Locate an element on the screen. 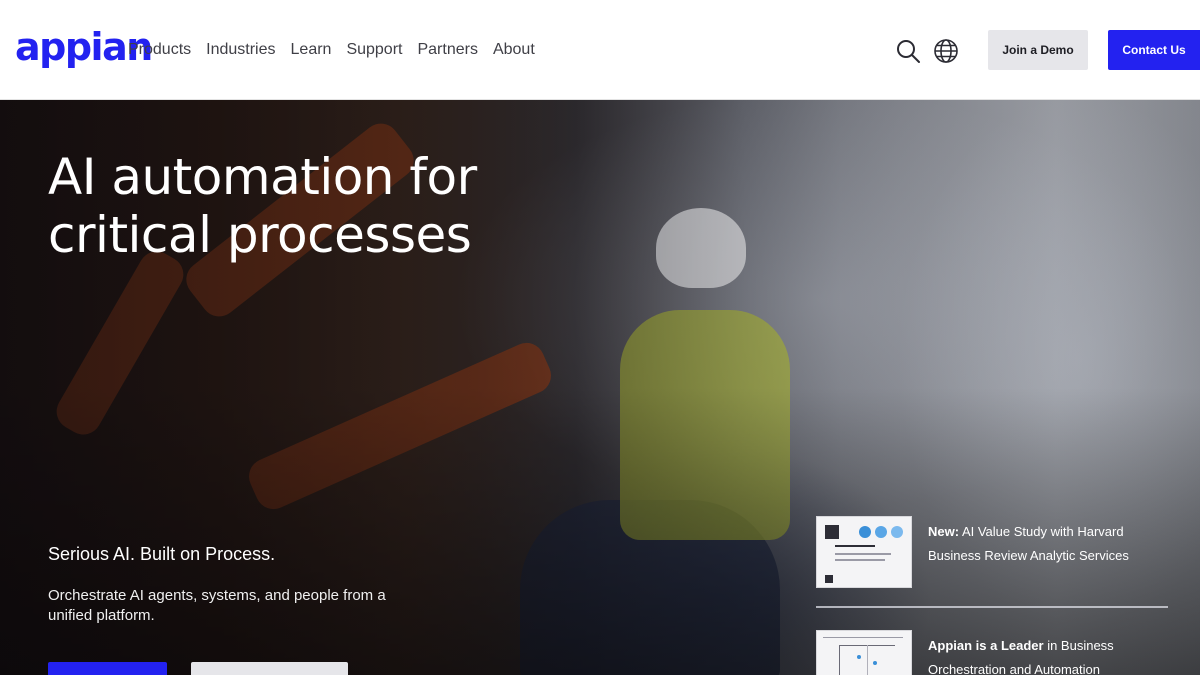 The image size is (1200, 675). nav-item-support: Support is located at coordinates (374, 50).